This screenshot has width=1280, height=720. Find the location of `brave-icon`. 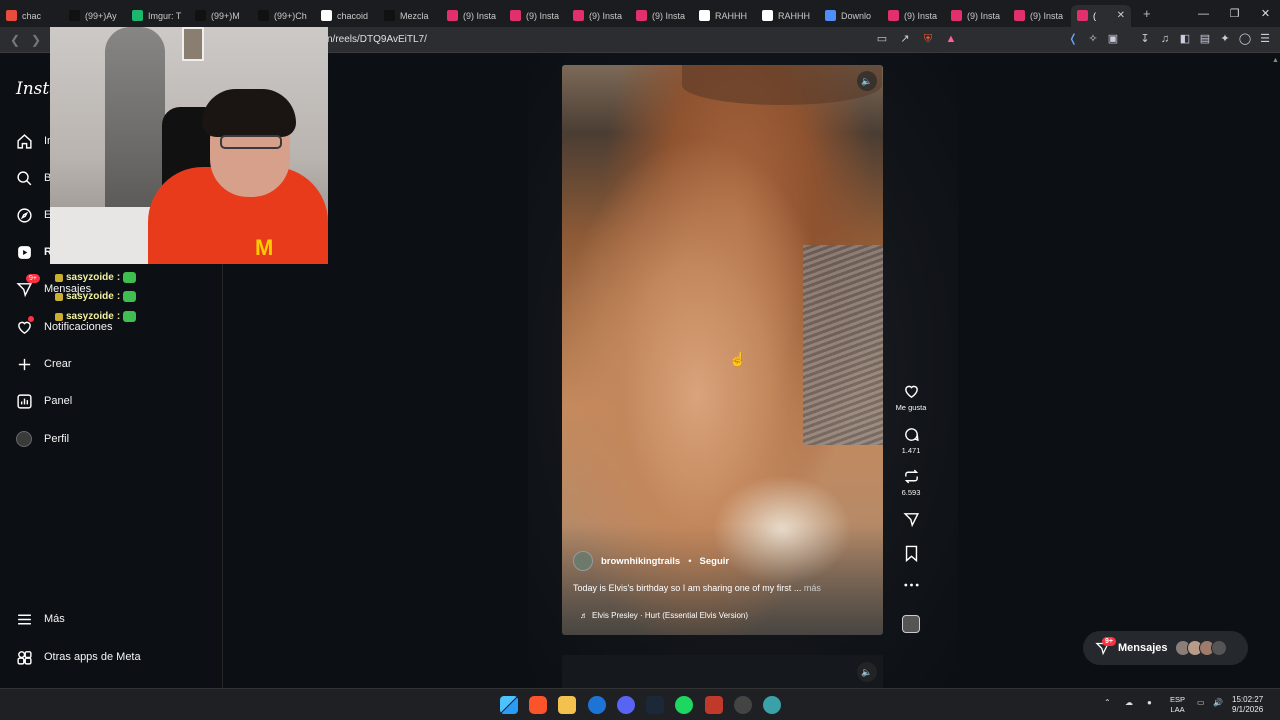

brave-icon is located at coordinates (538, 705).